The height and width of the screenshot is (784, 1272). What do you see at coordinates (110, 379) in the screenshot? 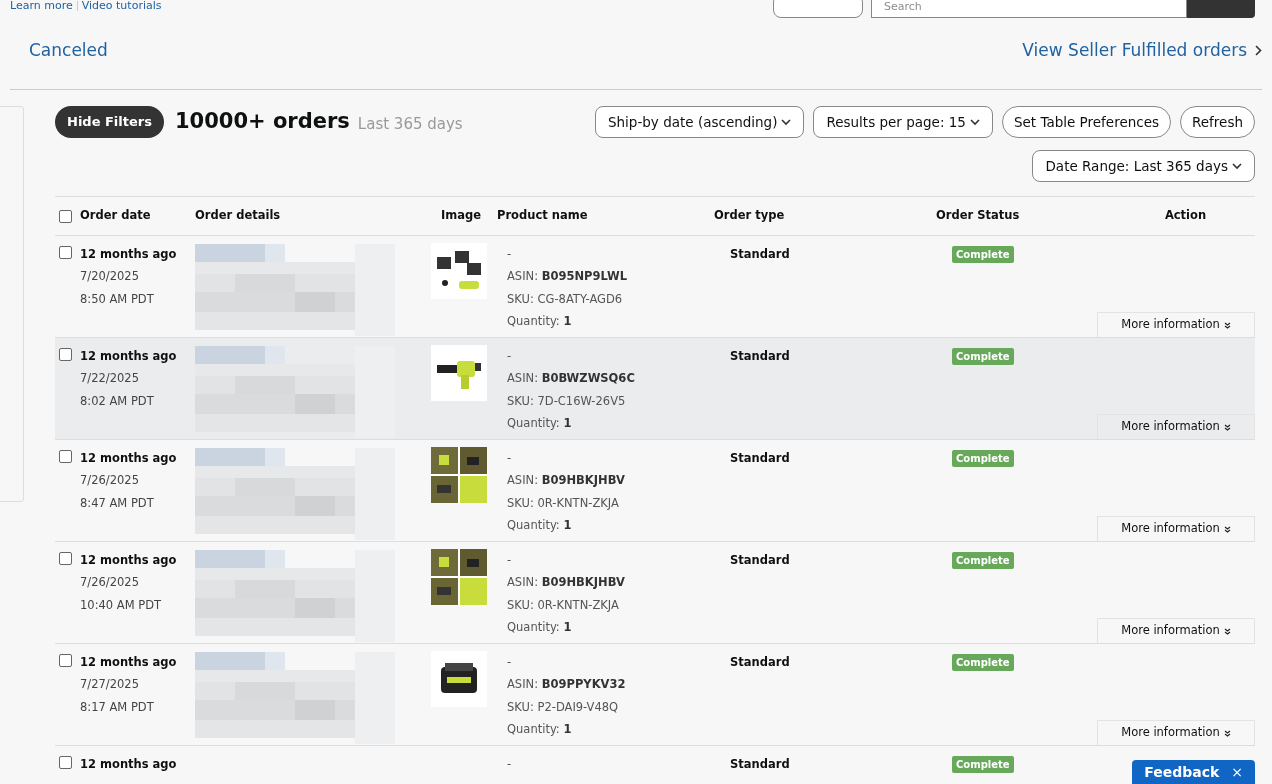
I see `order-date: 7/22/2025` at bounding box center [110, 379].